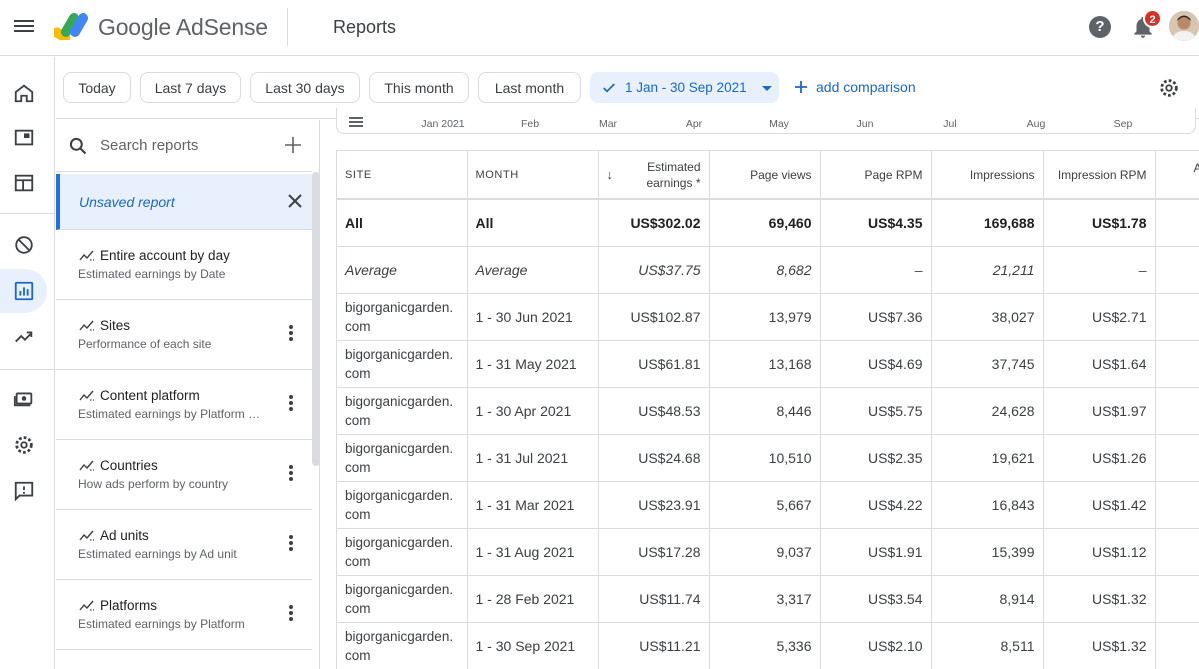 This screenshot has width=1199, height=669. I want to click on table-cell: US$1.97, so click(1099, 411).